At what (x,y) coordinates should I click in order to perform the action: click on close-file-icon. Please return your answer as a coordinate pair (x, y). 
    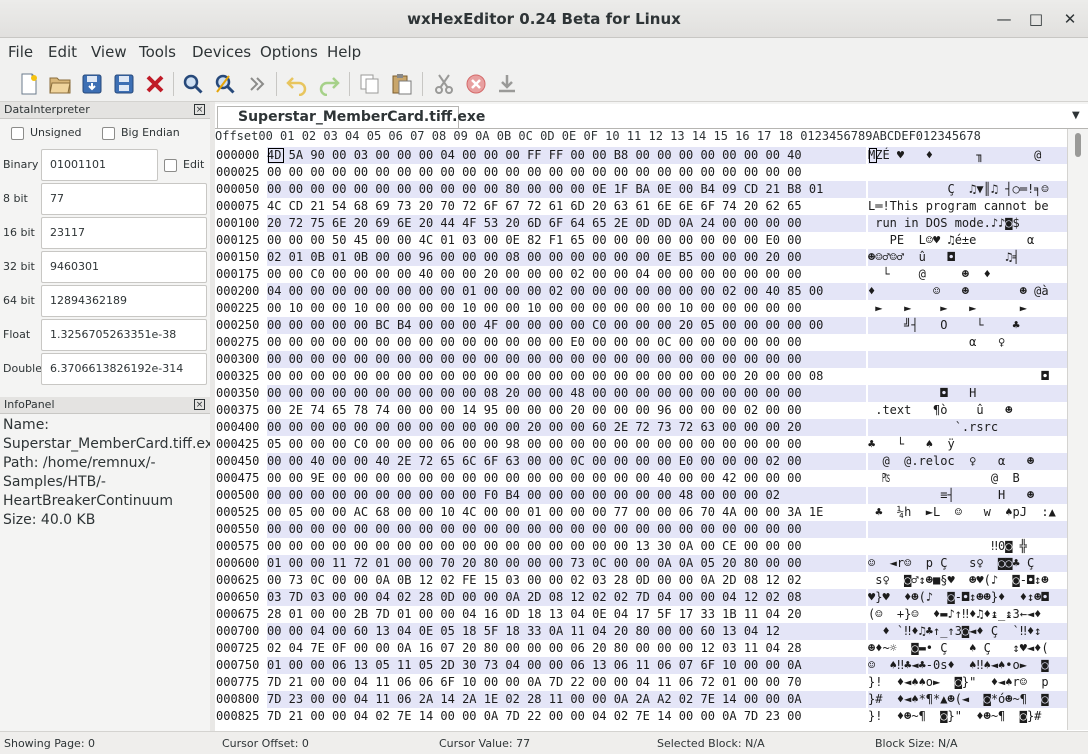
    Looking at the image, I should click on (155, 84).